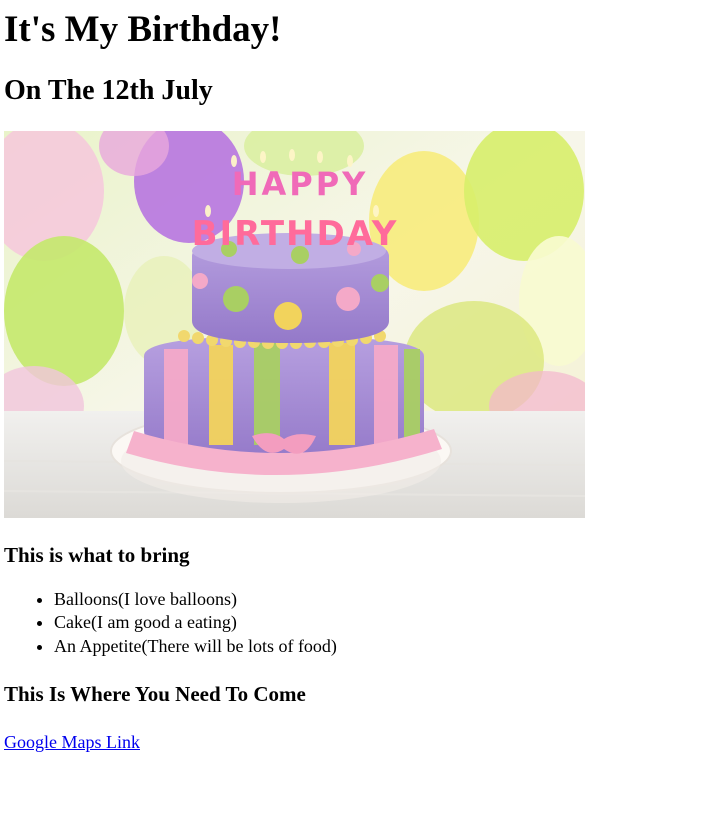  I want to click on maps-paragraph: Google Maps Link, so click(354, 743).